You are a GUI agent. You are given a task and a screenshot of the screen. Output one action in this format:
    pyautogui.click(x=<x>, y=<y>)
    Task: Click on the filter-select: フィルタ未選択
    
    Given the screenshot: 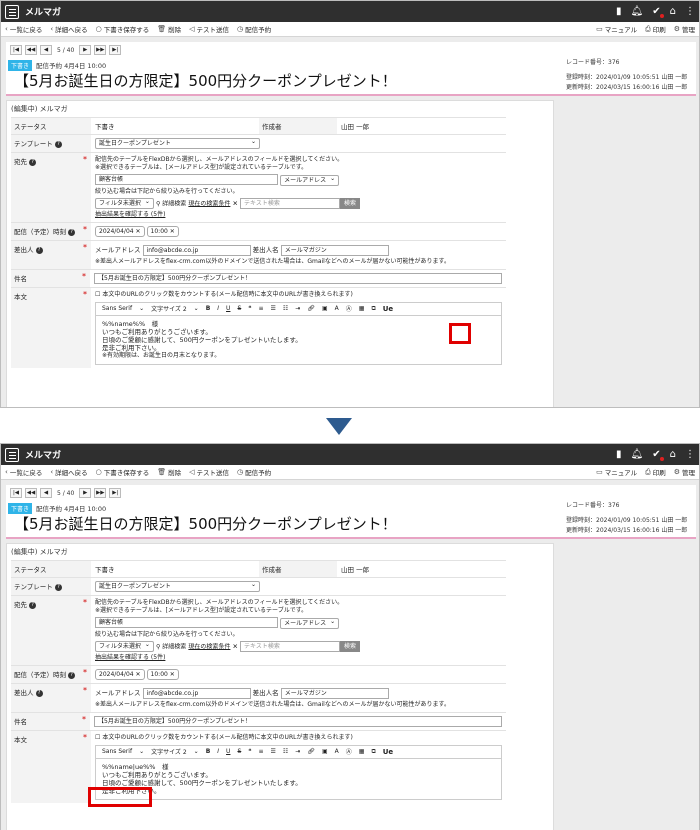 What is the action you would take?
    pyautogui.click(x=124, y=646)
    